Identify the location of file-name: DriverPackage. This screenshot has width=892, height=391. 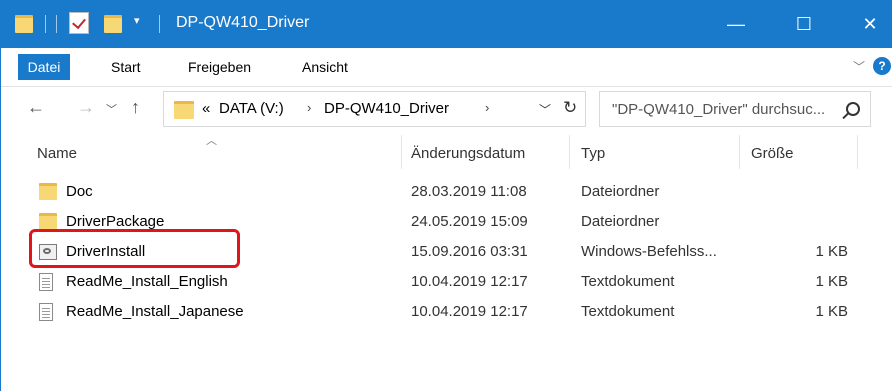
(115, 221).